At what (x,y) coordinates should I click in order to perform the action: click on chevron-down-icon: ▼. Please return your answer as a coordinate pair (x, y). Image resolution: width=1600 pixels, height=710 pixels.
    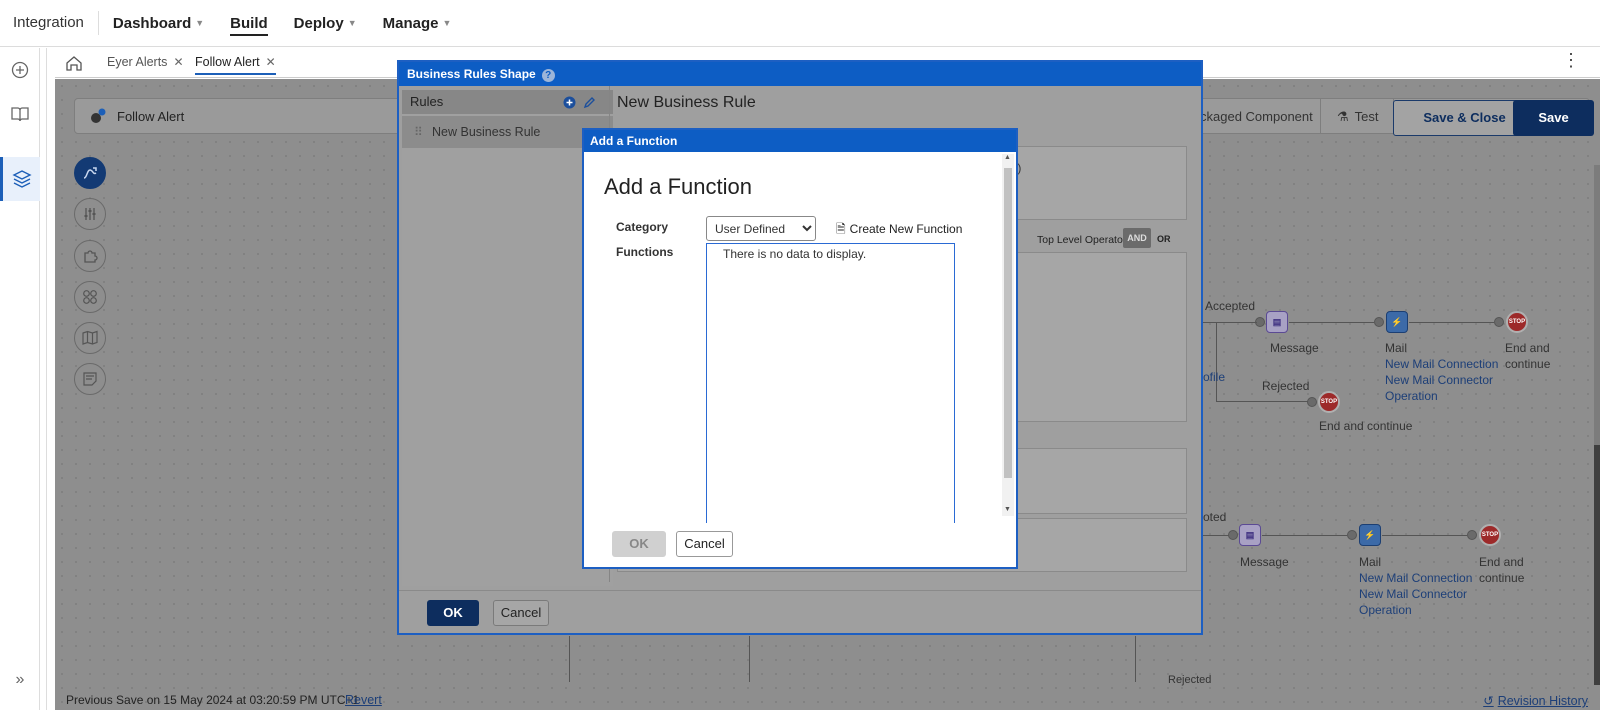
    Looking at the image, I should click on (447, 23).